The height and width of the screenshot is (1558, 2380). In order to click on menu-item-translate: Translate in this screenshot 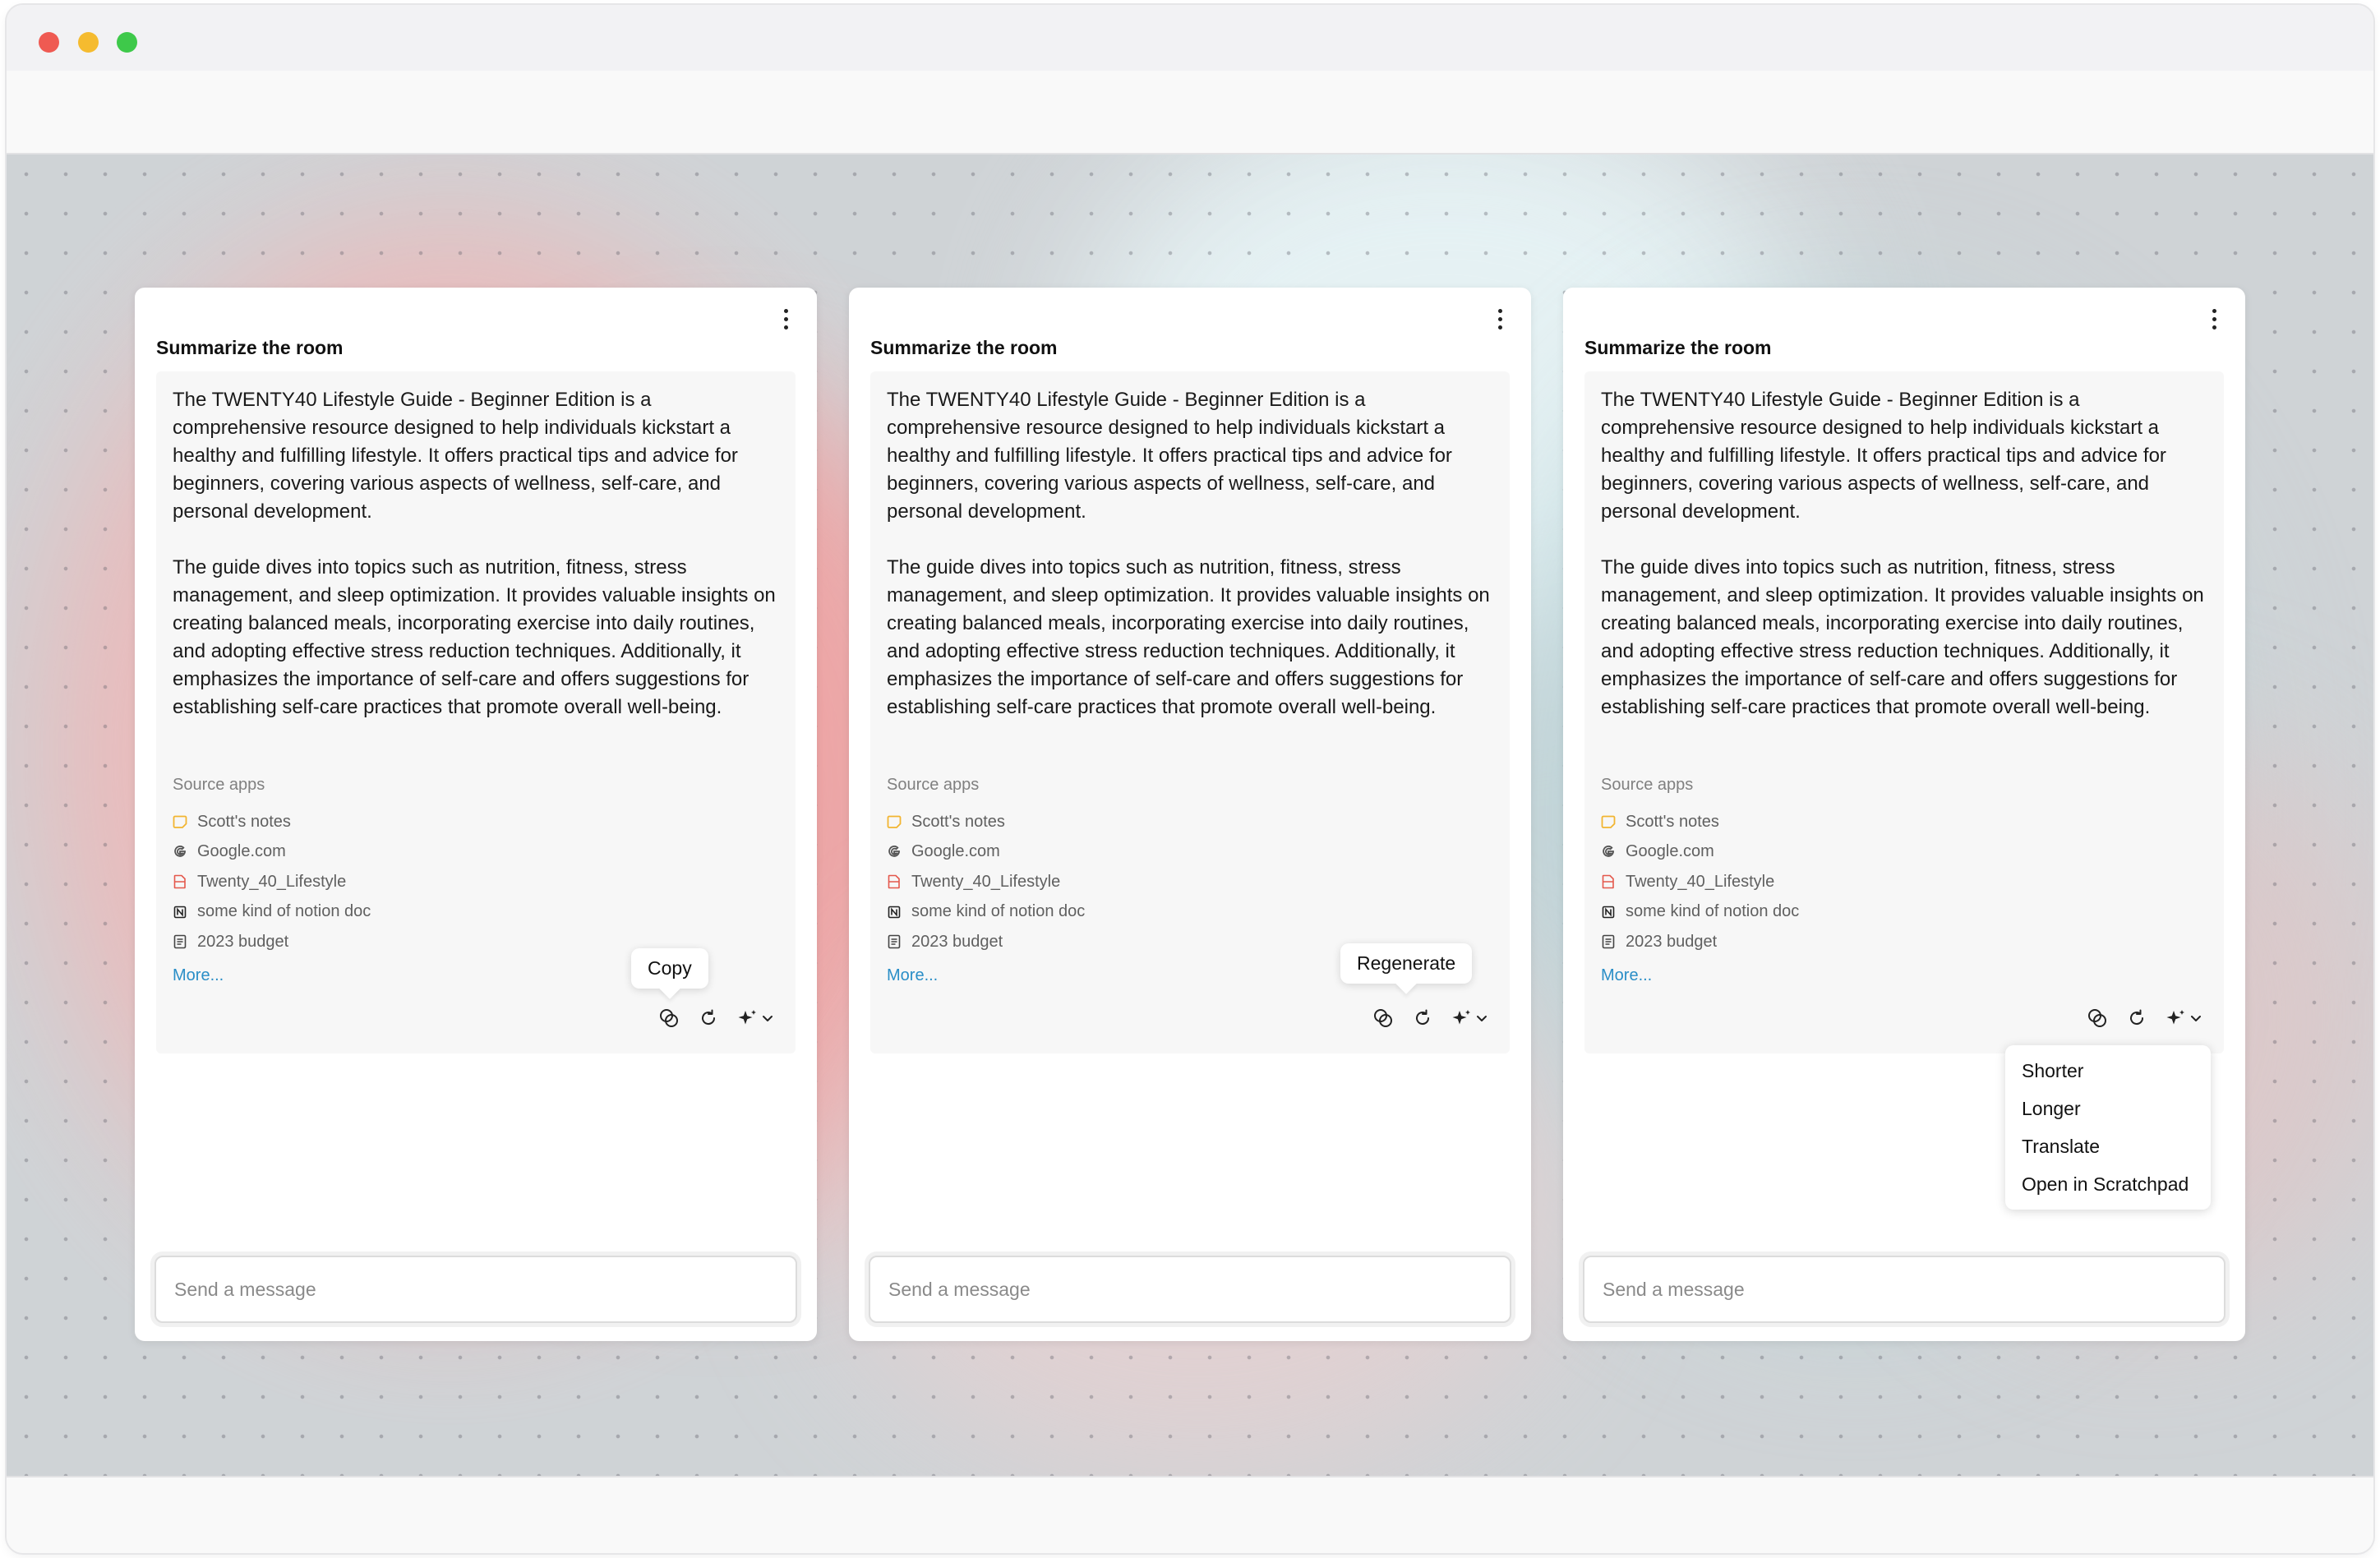, I will do `click(2108, 1146)`.